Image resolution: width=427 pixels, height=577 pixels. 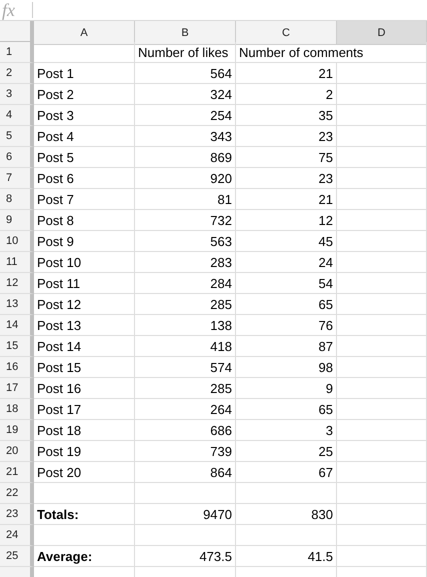 What do you see at coordinates (84, 556) in the screenshot?
I see `table-cell: Average:` at bounding box center [84, 556].